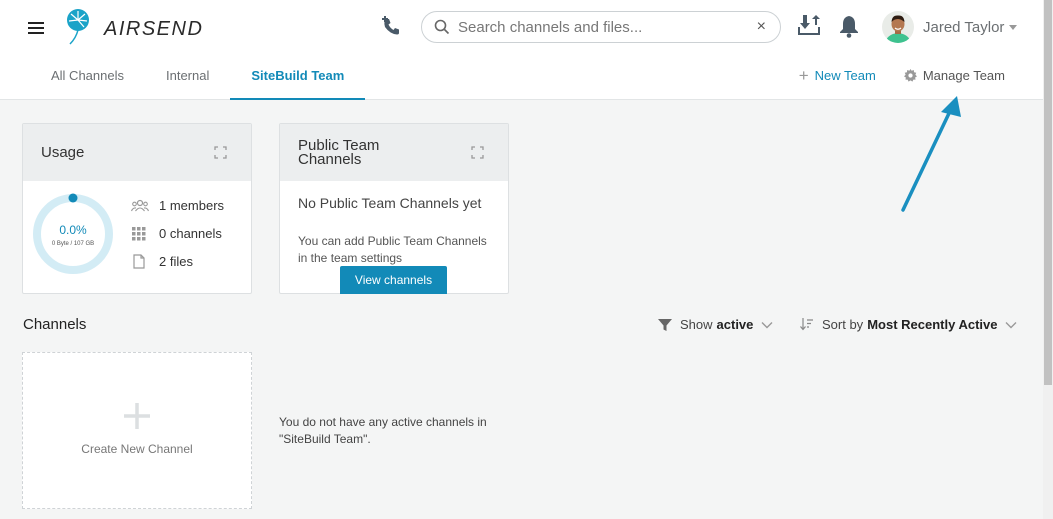 The height and width of the screenshot is (519, 1053). Describe the element at coordinates (963, 75) in the screenshot. I see `manage-team-label: Manage Team` at that location.